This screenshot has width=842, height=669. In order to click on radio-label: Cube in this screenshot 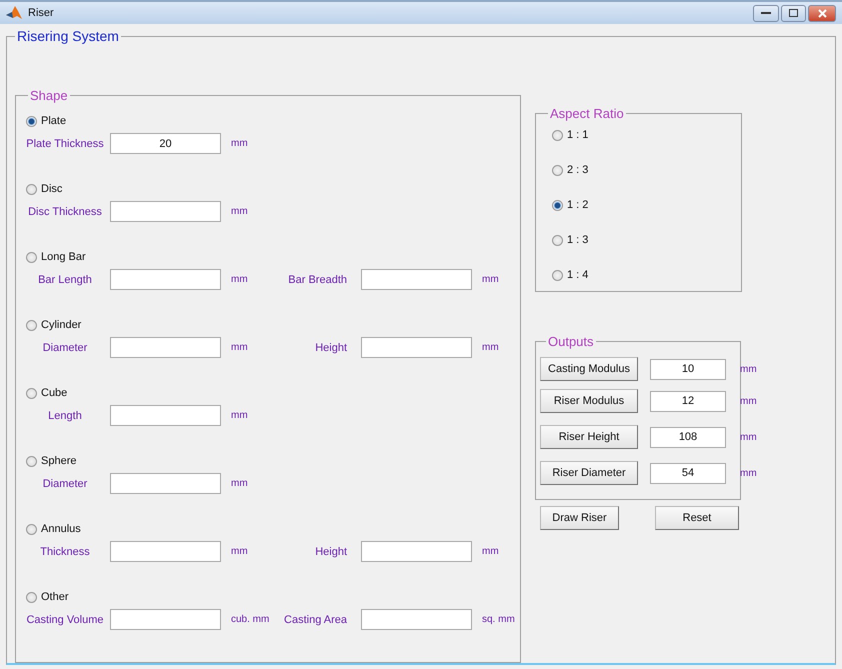, I will do `click(54, 393)`.